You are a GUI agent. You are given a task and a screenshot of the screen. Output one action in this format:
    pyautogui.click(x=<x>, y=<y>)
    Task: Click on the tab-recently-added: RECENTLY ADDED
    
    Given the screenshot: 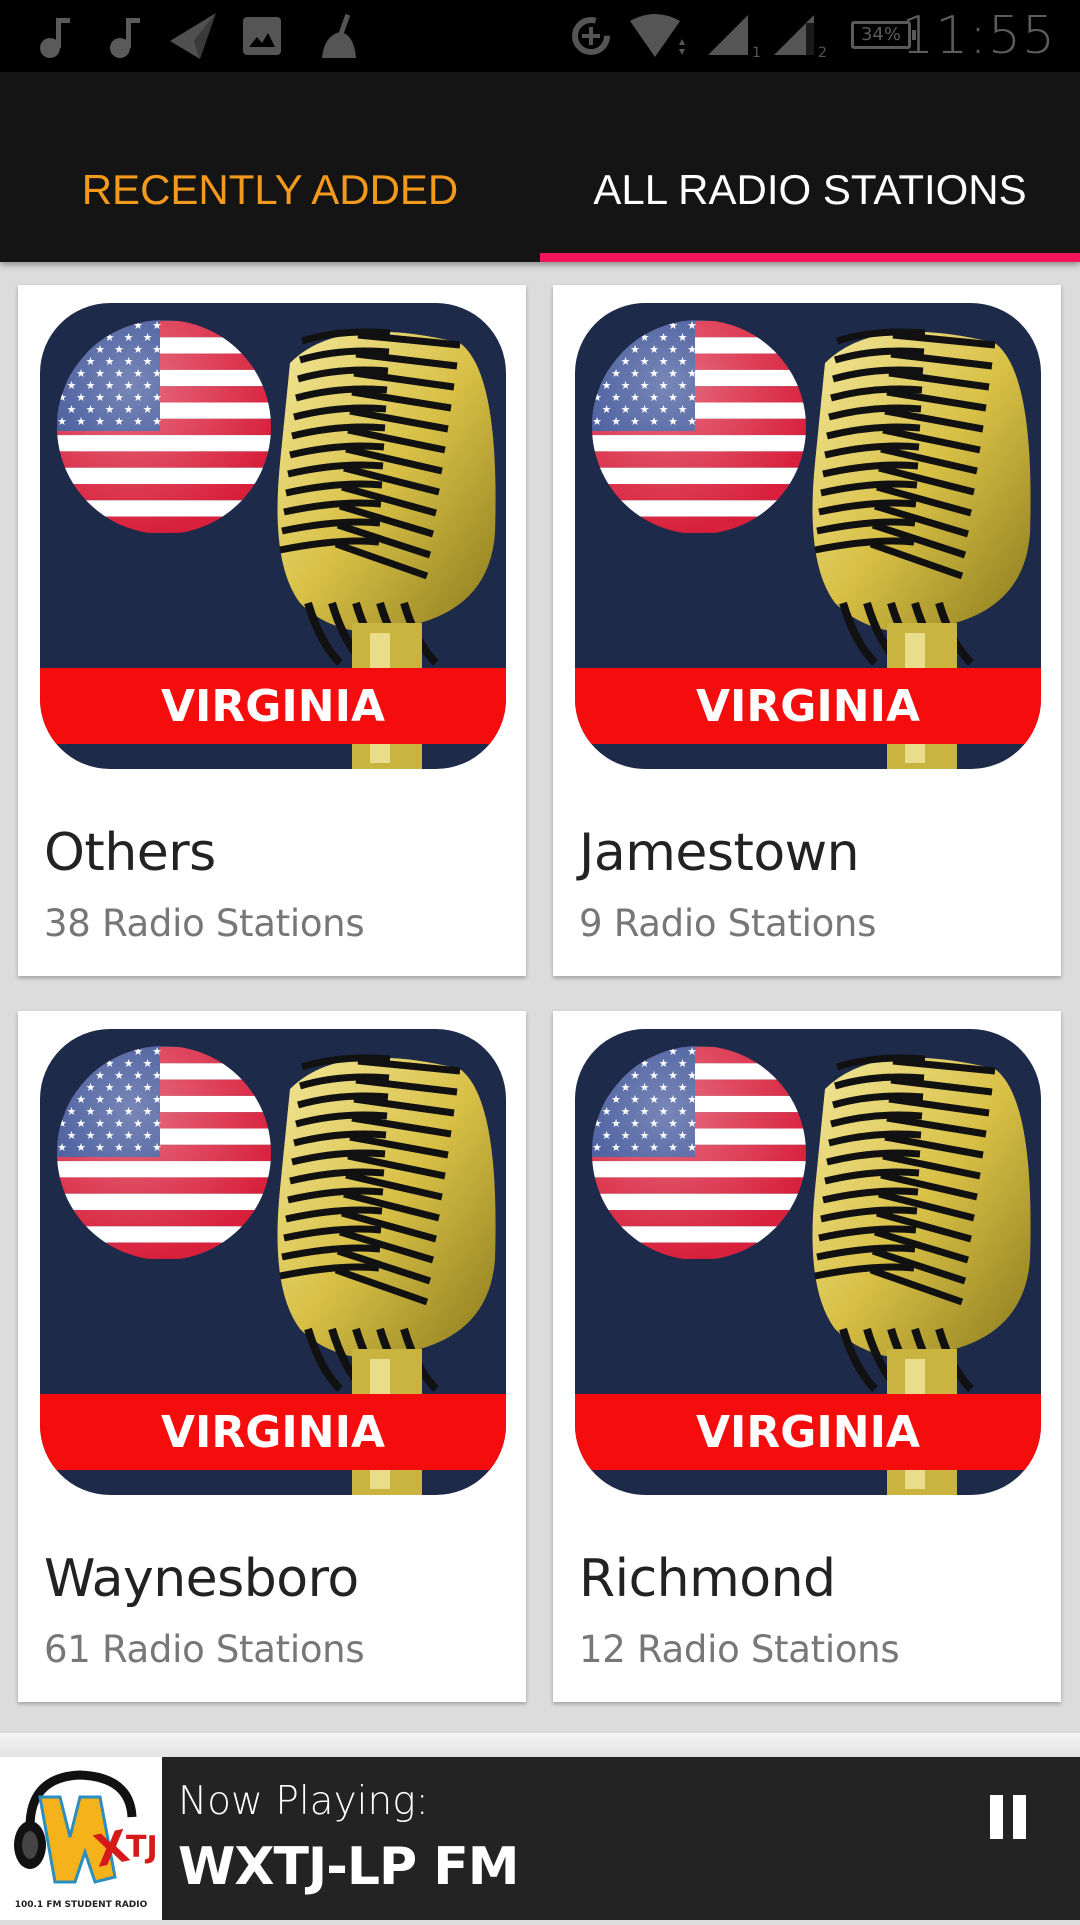 What is the action you would take?
    pyautogui.click(x=270, y=167)
    